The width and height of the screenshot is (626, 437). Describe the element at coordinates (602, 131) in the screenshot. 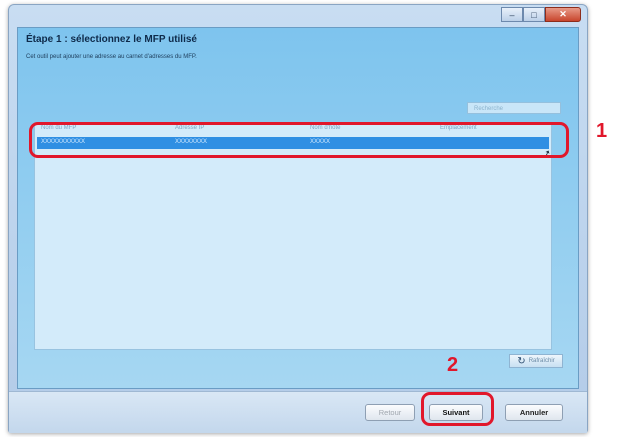

I see `callout-number-1: 1` at that location.